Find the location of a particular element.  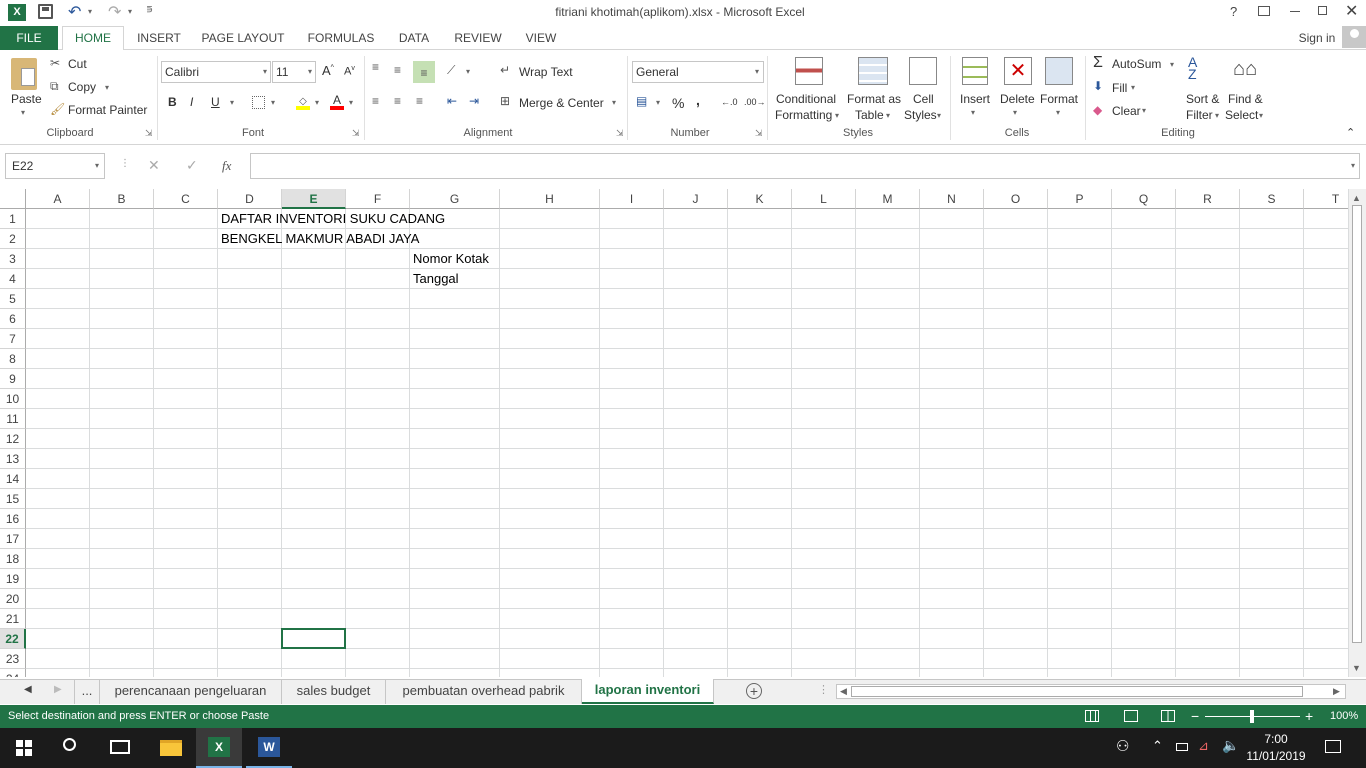

row-header-21: 21 is located at coordinates (13, 619).